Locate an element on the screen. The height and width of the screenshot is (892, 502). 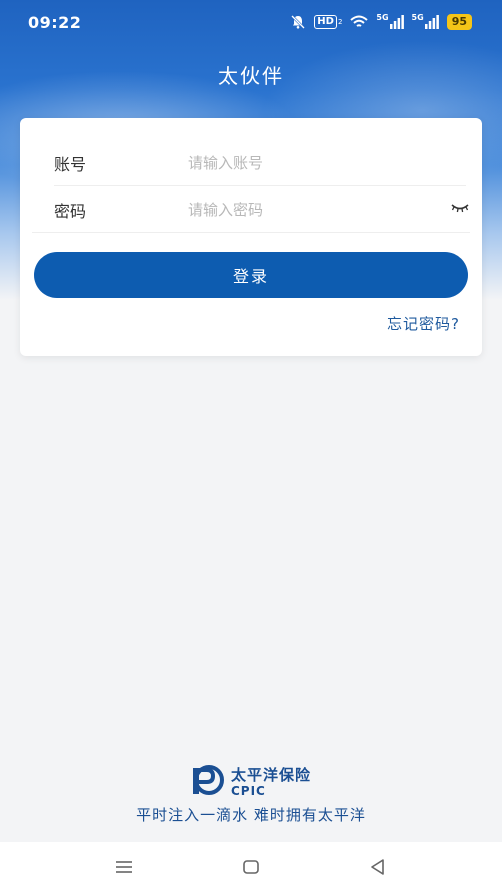
brand-name-cn: 太平洋保险 is located at coordinates (270, 774).